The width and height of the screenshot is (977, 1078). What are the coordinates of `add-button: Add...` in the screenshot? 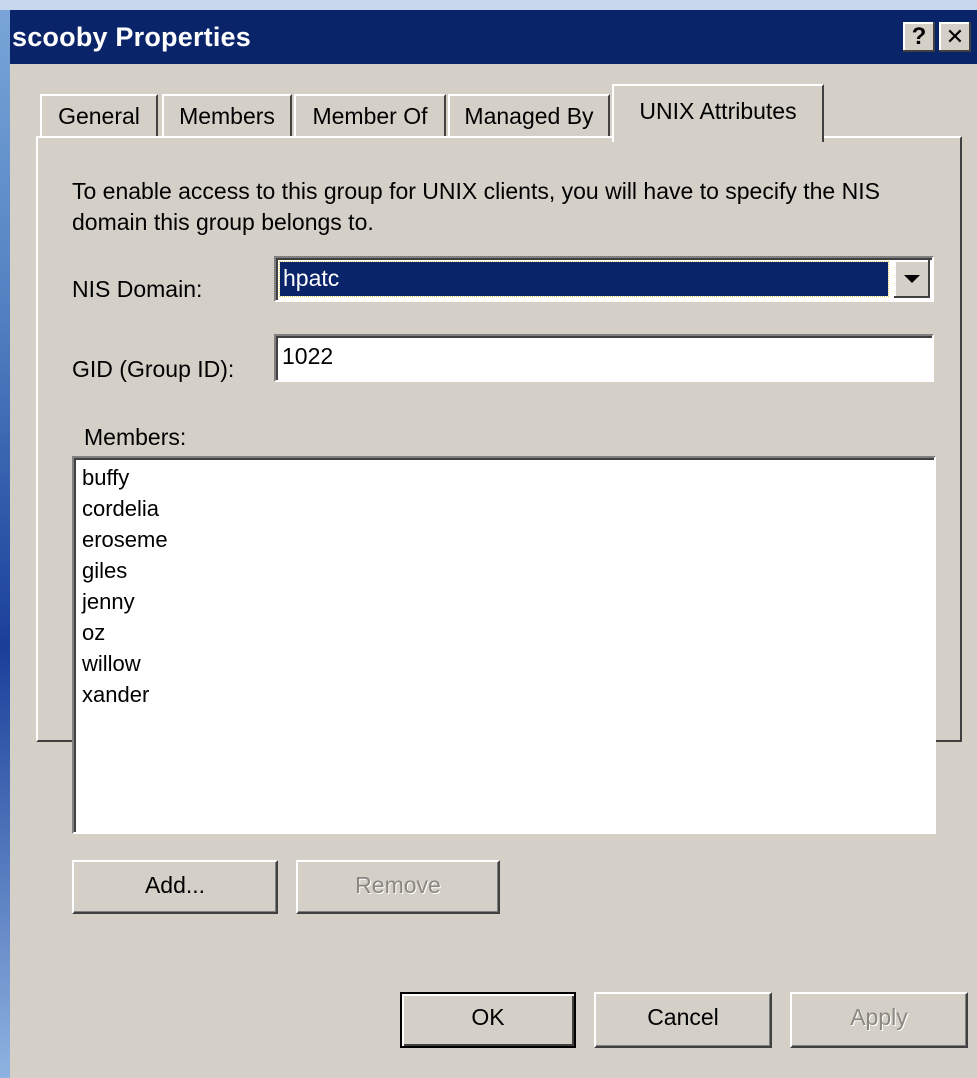 It's located at (175, 887).